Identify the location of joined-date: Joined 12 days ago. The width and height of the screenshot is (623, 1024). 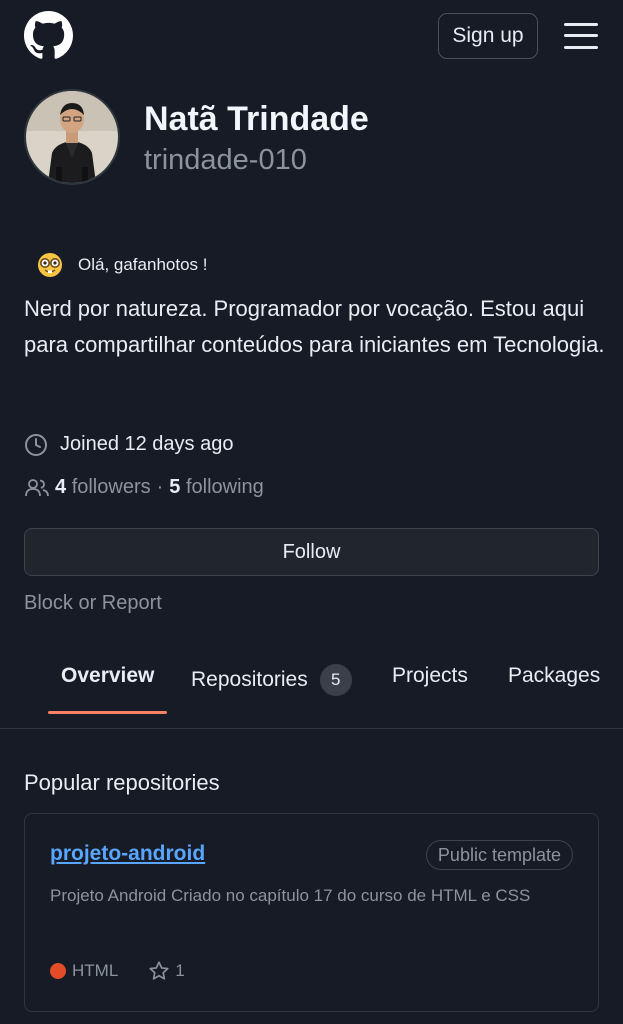
(128, 444).